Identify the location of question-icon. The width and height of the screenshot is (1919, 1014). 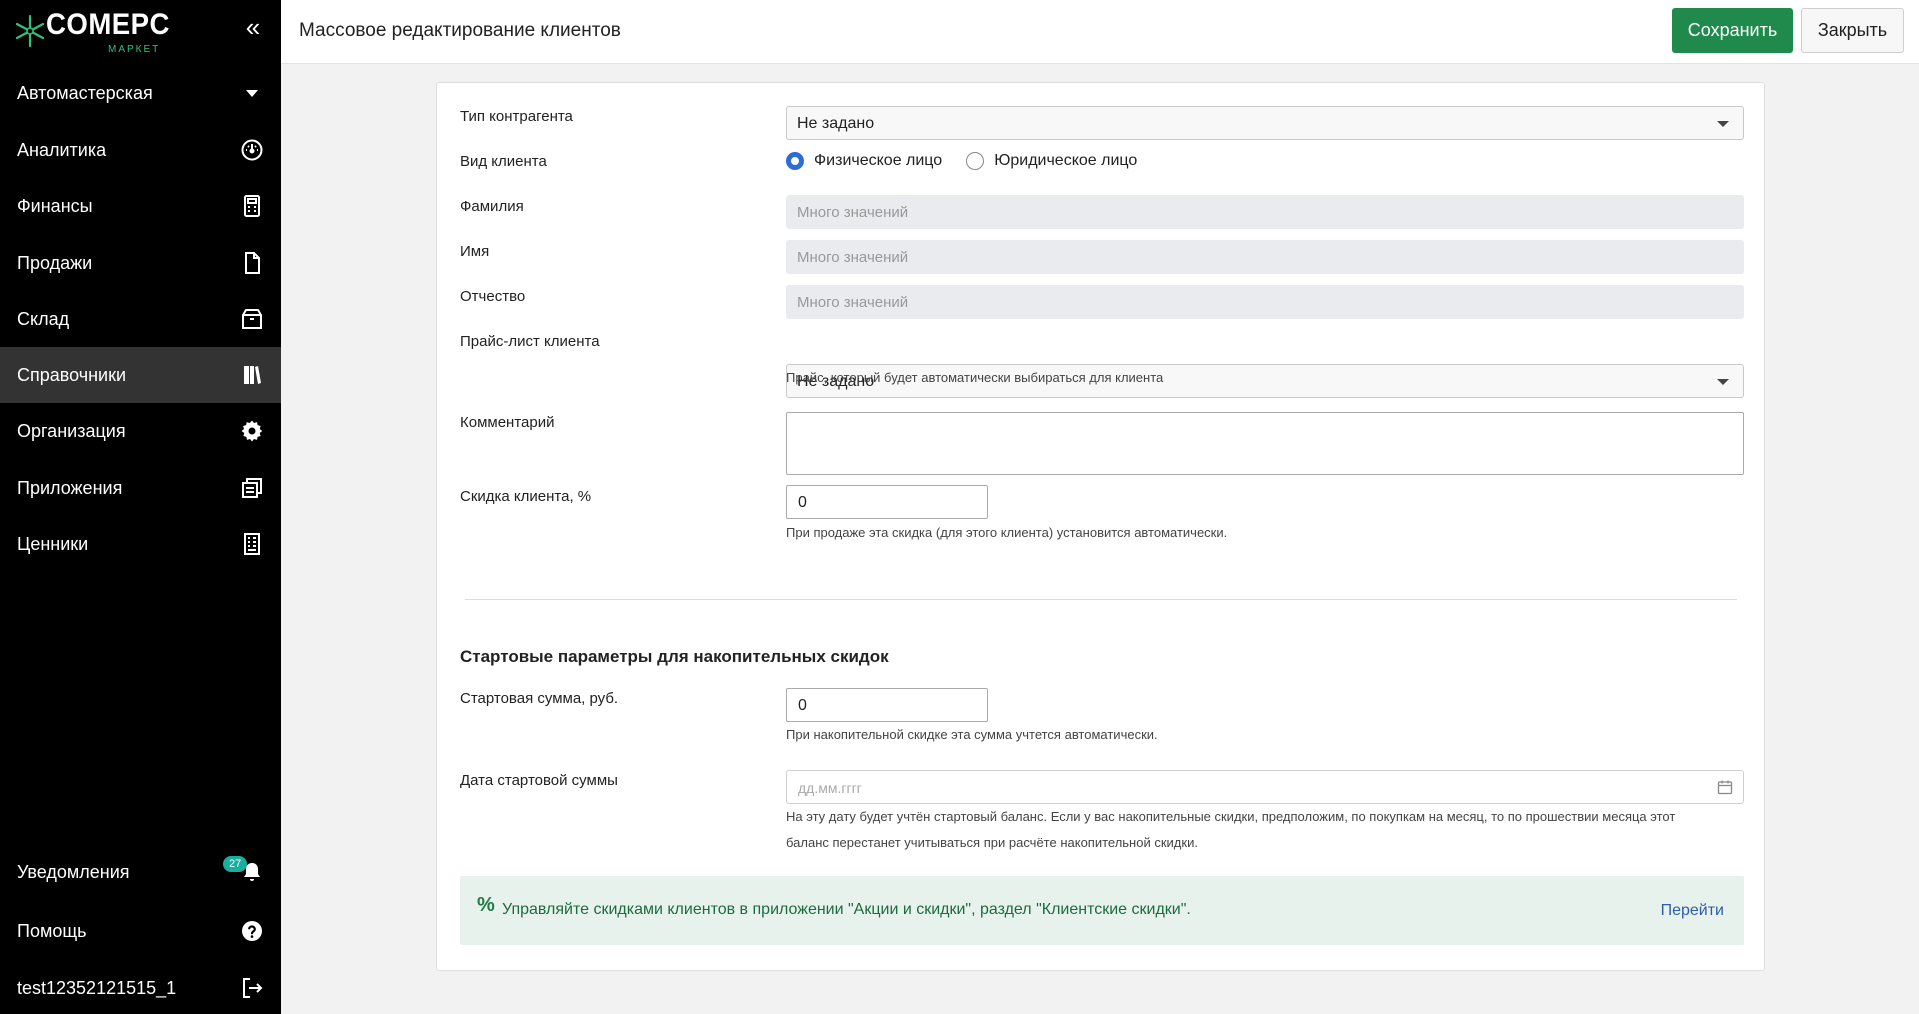
(252, 931).